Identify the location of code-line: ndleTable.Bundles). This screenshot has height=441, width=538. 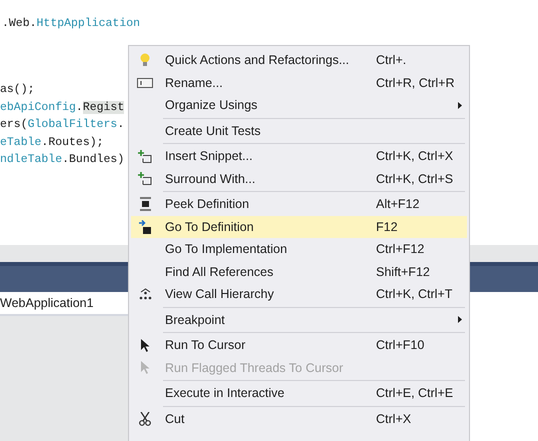
(62, 160).